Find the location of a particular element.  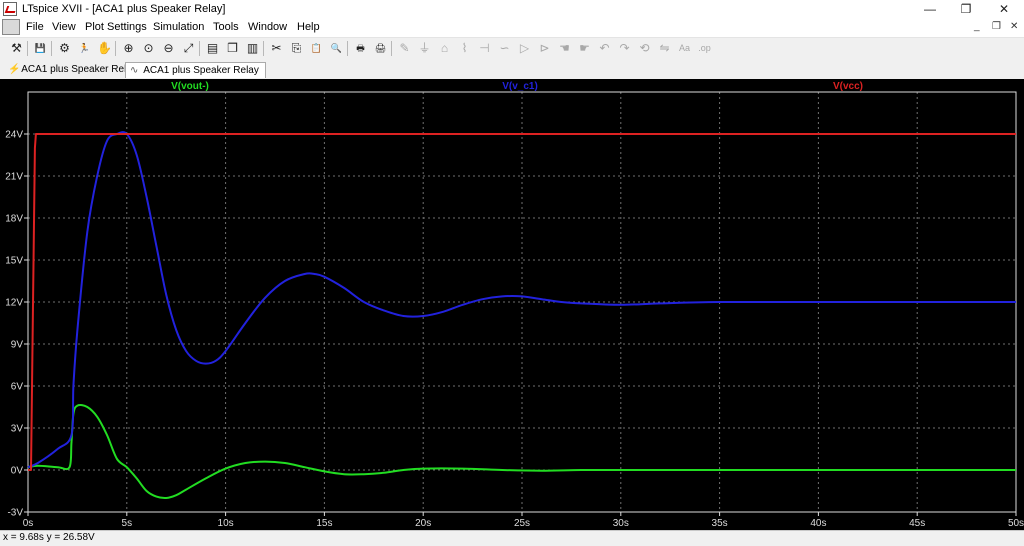

control-panel-icon: ⚙ is located at coordinates (64, 48).